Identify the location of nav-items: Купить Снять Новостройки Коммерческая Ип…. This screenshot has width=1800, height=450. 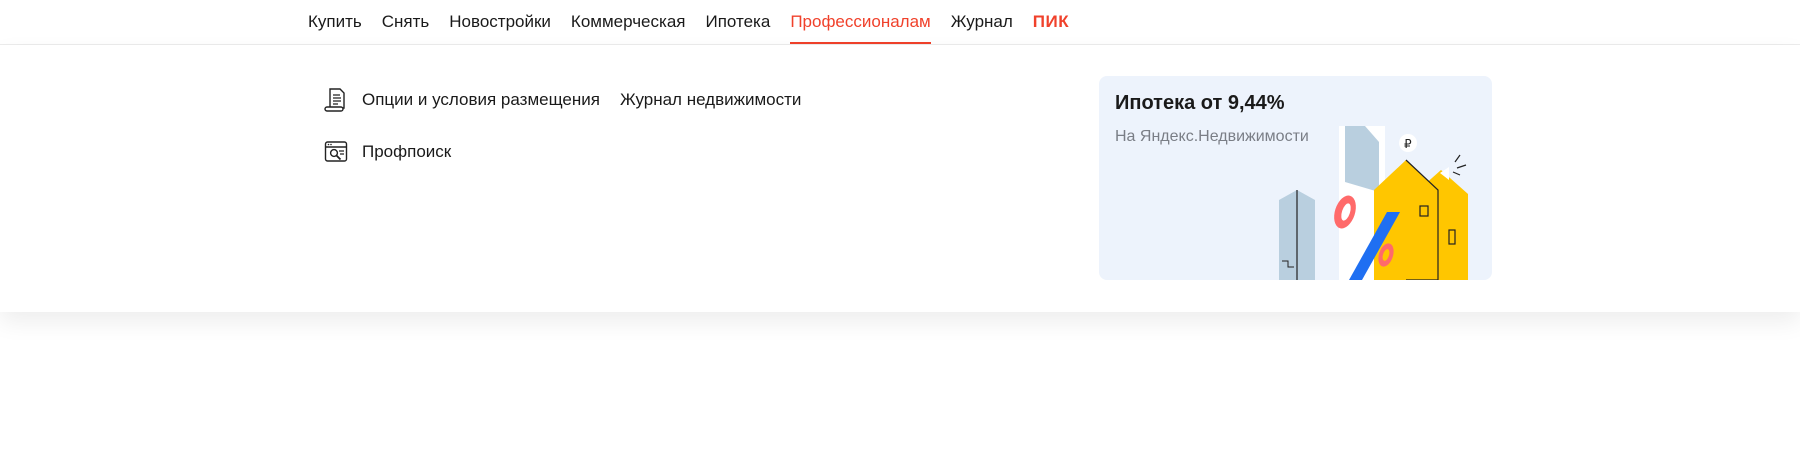
(688, 22).